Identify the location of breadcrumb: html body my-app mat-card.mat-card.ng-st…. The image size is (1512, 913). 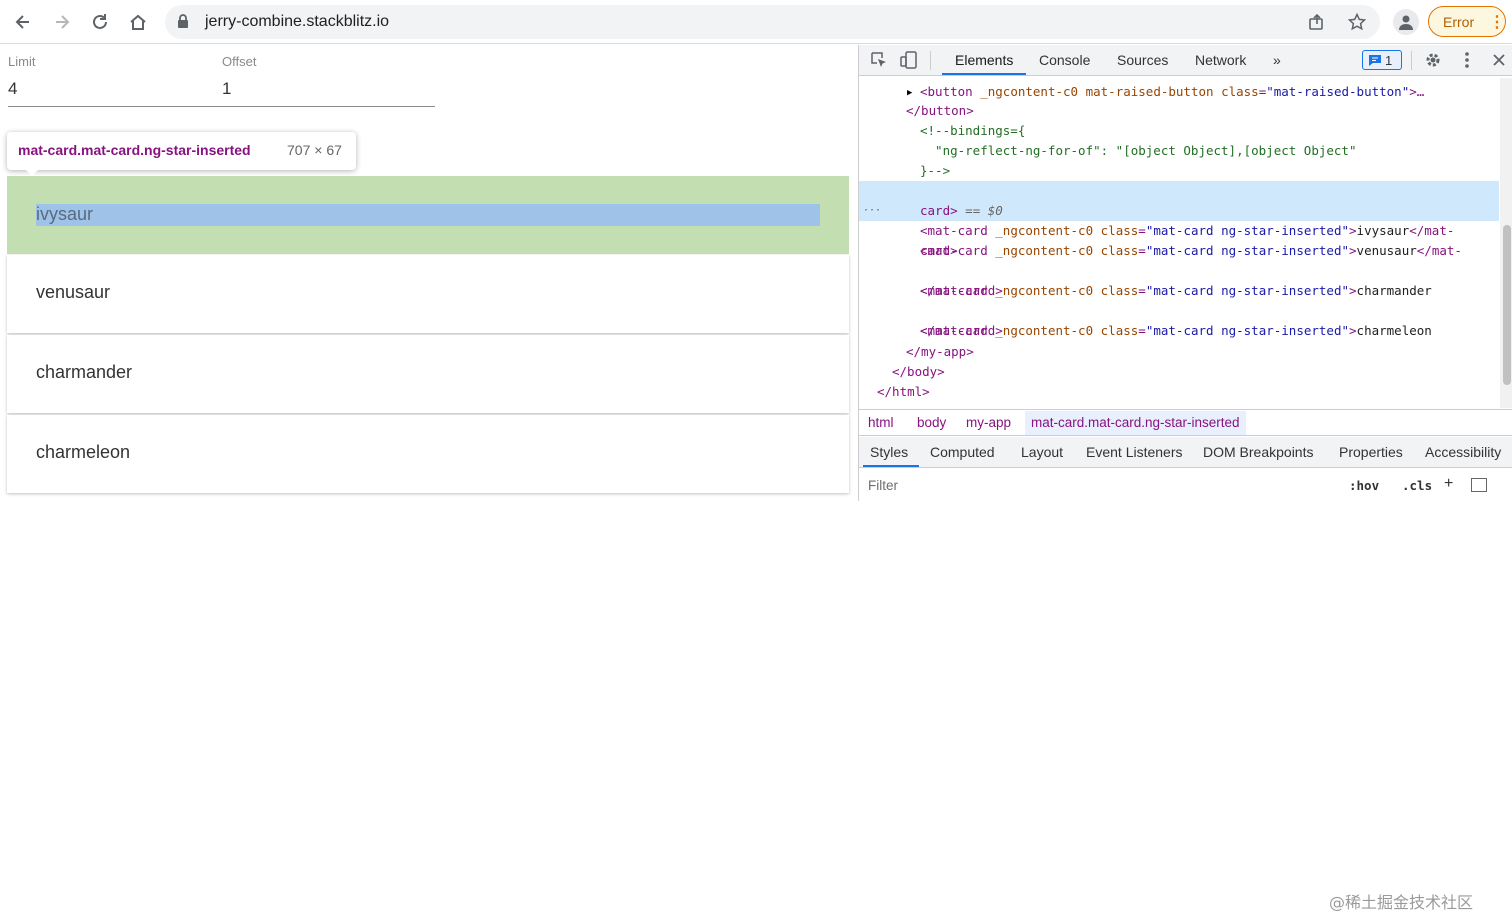
(1185, 422).